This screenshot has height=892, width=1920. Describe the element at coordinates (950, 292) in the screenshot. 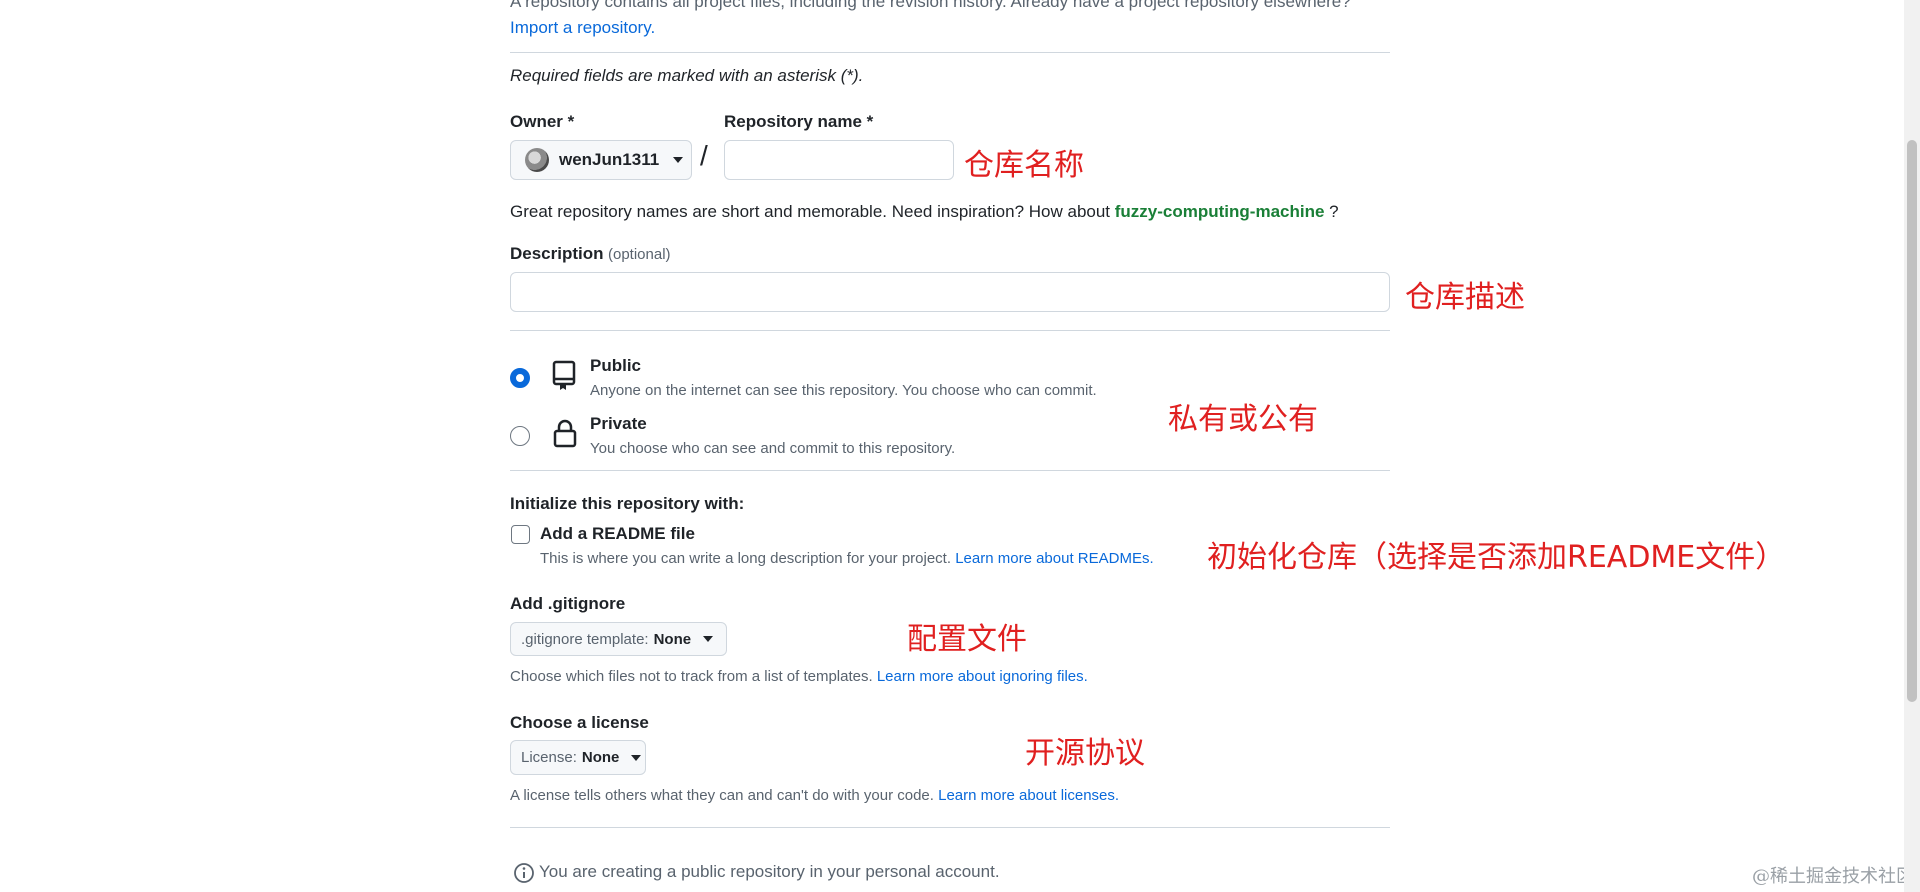

I see `description-input` at that location.